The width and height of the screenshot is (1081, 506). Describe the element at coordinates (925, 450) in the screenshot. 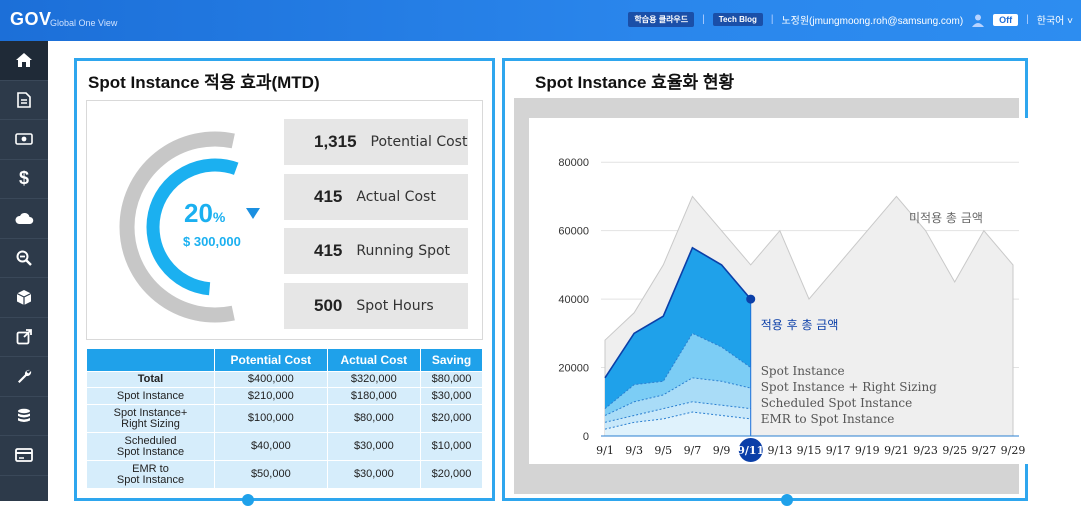

I see `x-tick-label: 9/23` at that location.